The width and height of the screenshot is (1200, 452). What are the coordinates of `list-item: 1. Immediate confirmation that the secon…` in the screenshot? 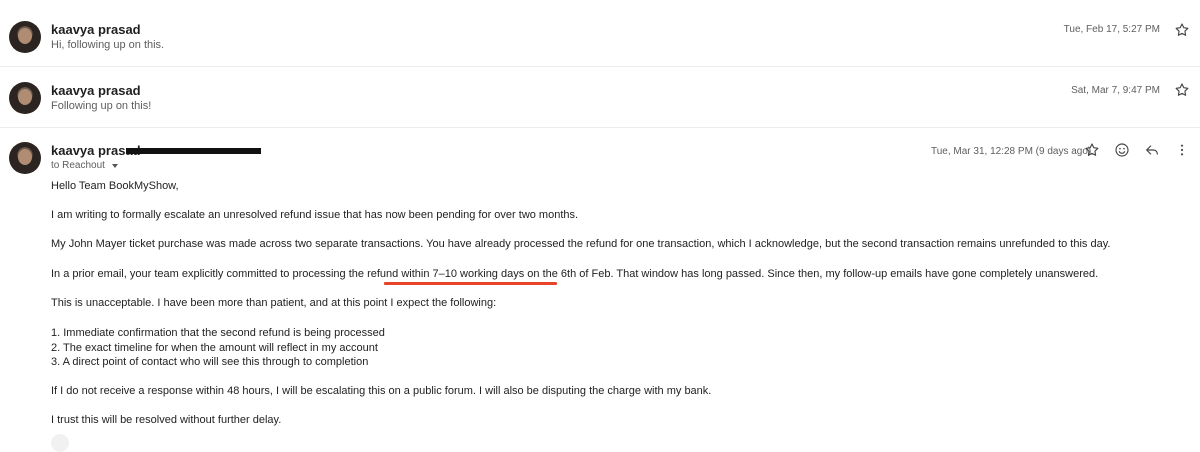 It's located at (218, 333).